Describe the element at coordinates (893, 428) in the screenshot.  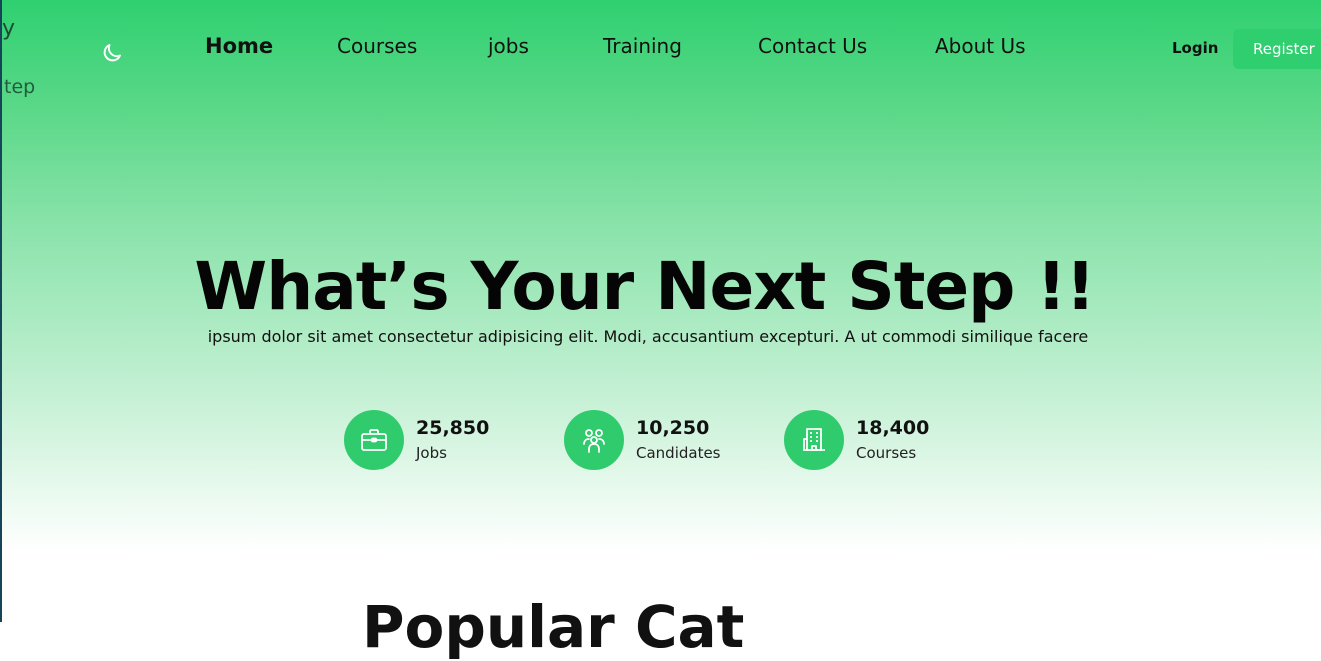
I see `stat-value: 18,400` at that location.